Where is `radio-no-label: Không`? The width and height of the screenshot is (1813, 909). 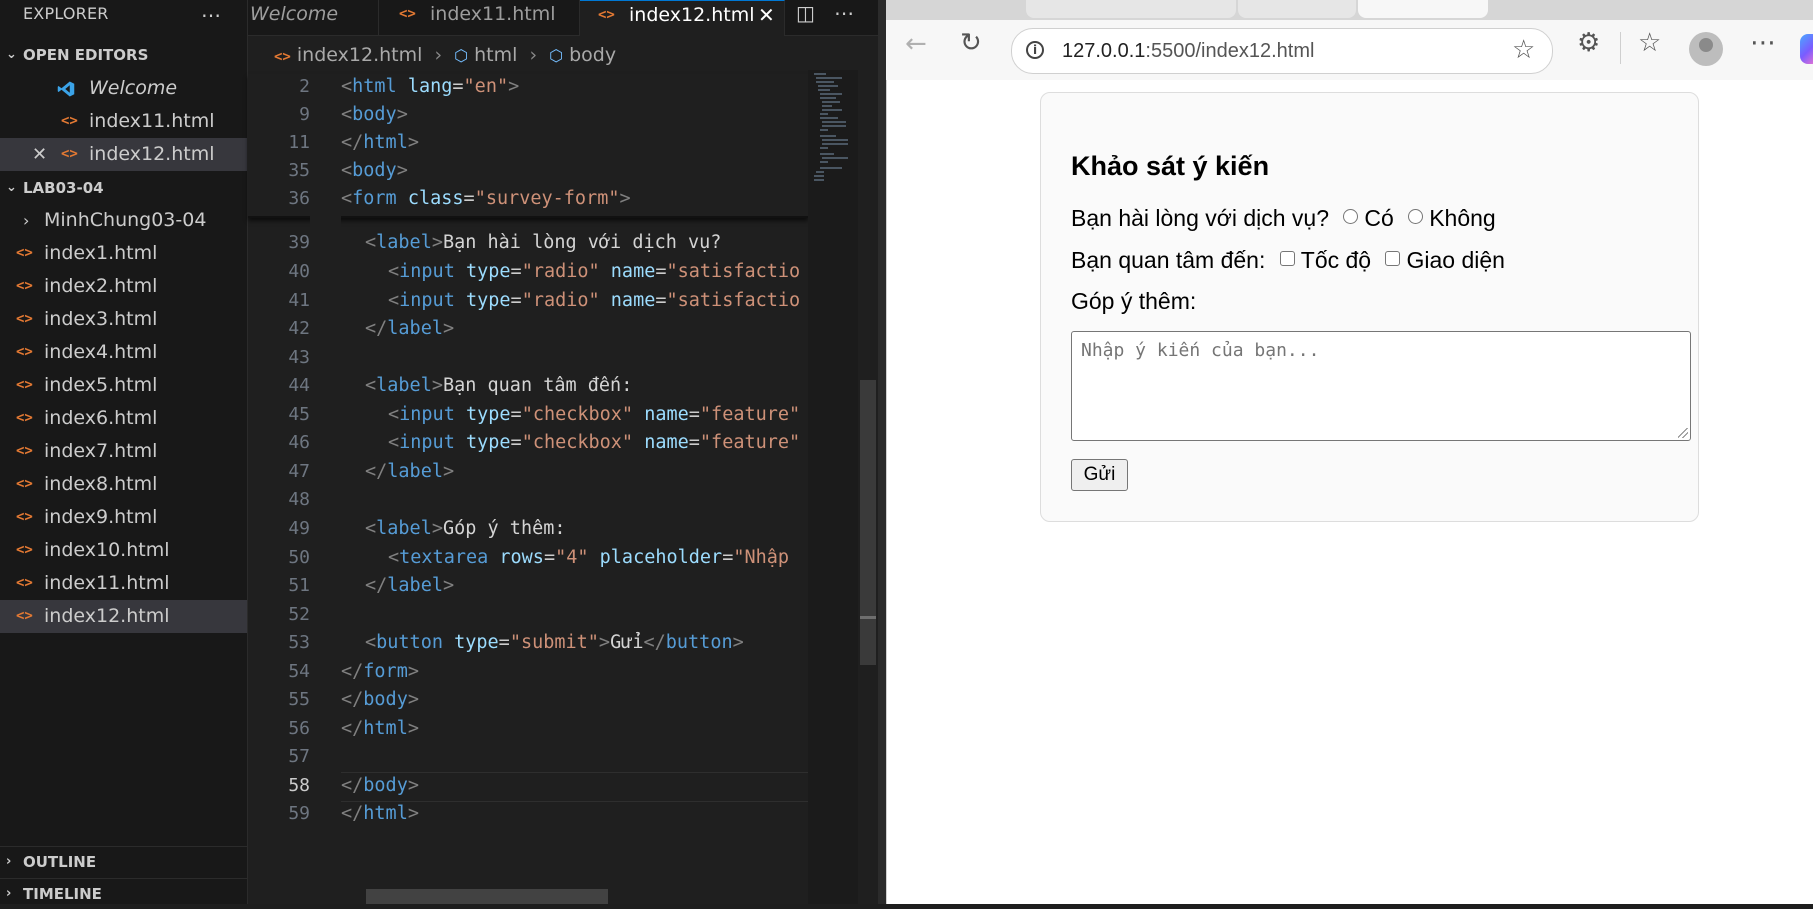 radio-no-label: Không is located at coordinates (1462, 218).